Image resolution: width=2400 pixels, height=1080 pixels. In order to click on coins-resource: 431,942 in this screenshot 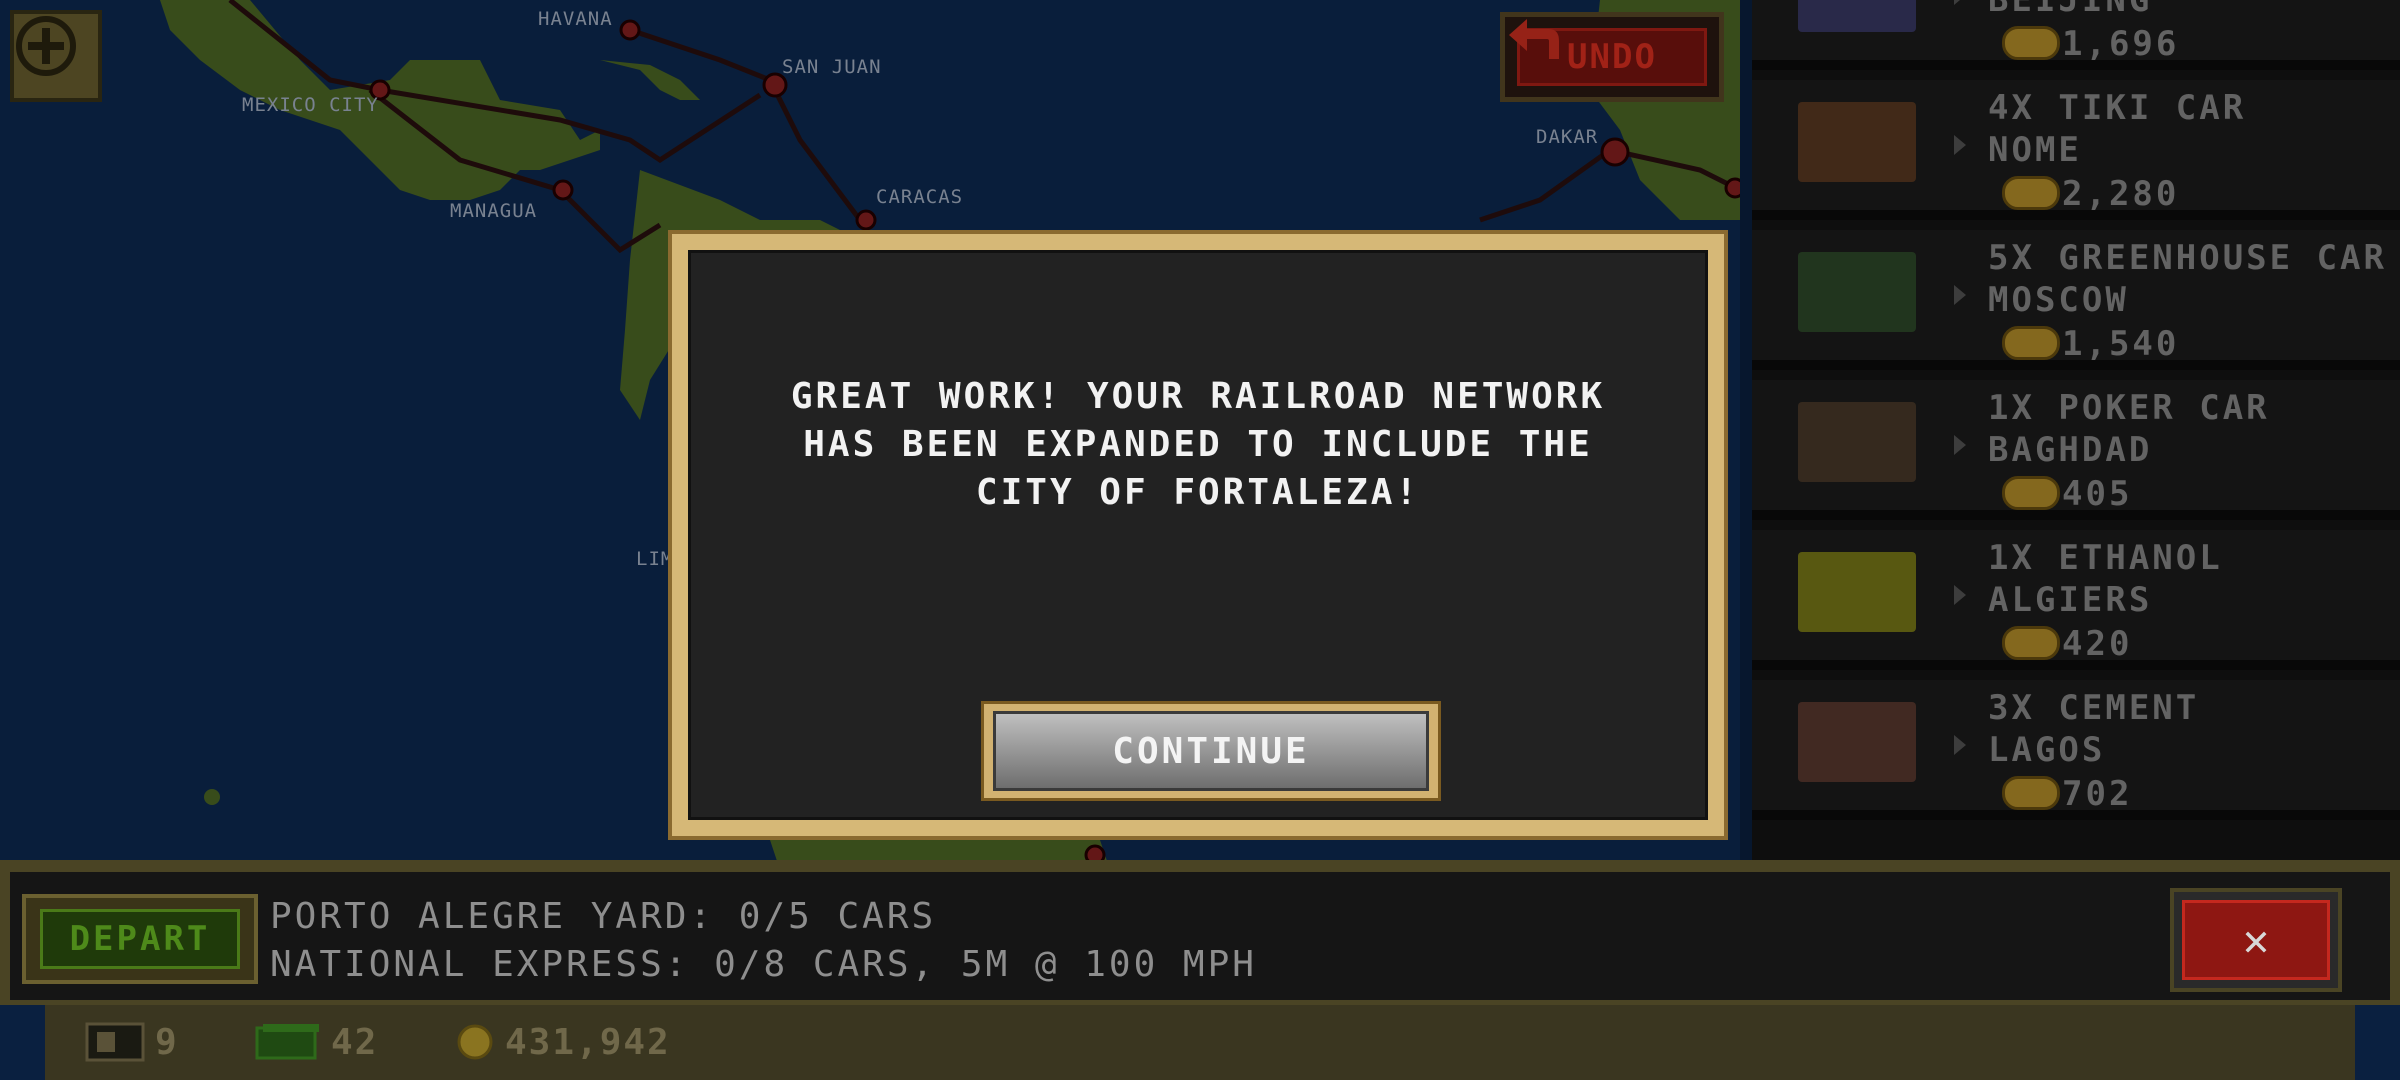, I will do `click(563, 1042)`.